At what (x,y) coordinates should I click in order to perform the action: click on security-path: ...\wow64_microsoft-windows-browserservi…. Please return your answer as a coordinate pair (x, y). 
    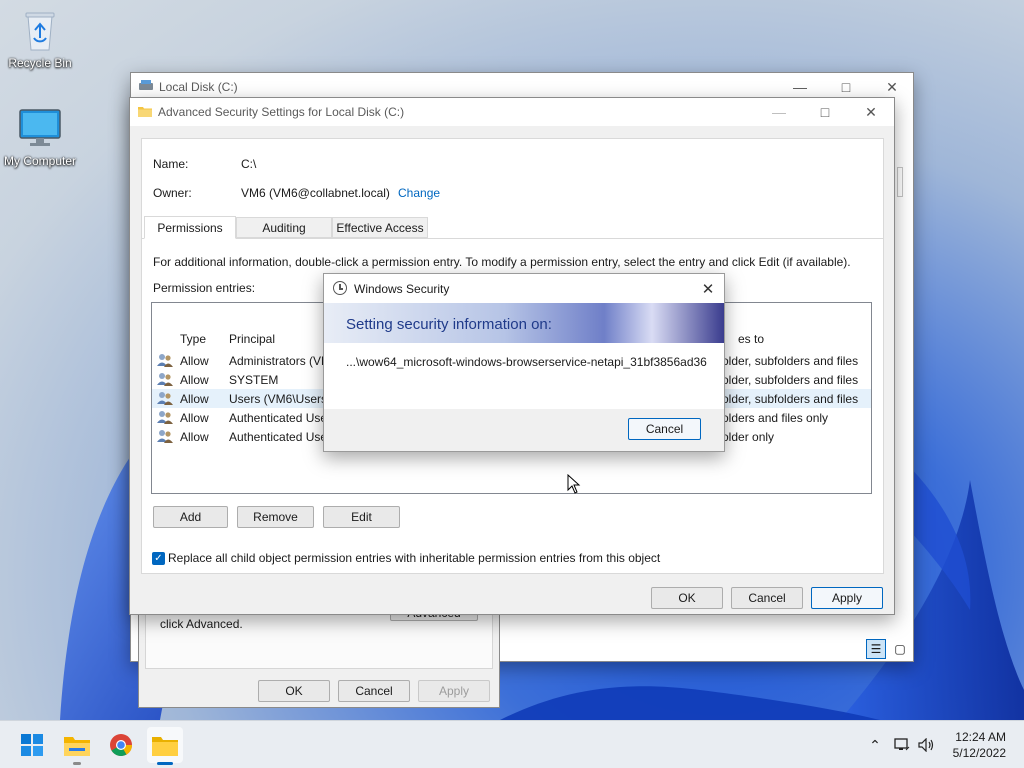
    Looking at the image, I should click on (526, 362).